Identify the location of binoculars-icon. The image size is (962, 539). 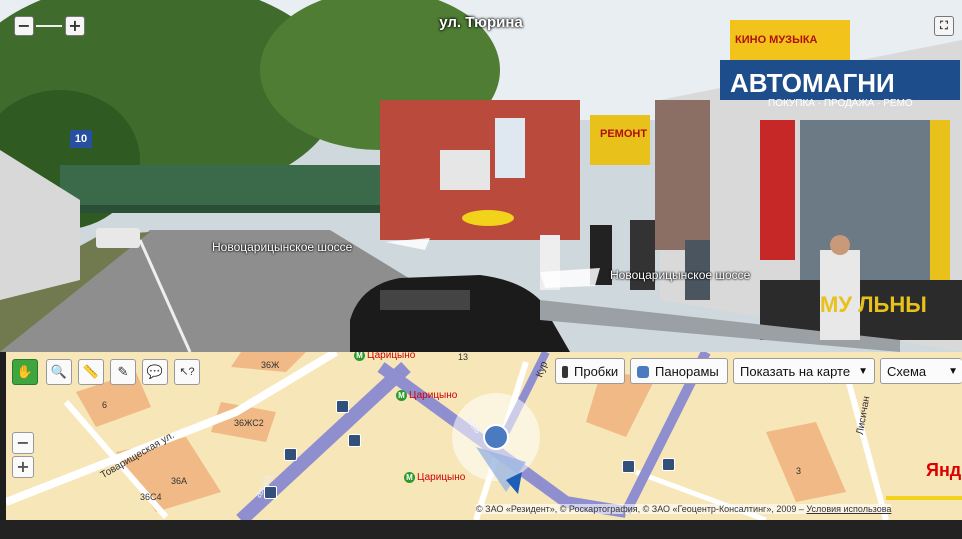
(643, 372).